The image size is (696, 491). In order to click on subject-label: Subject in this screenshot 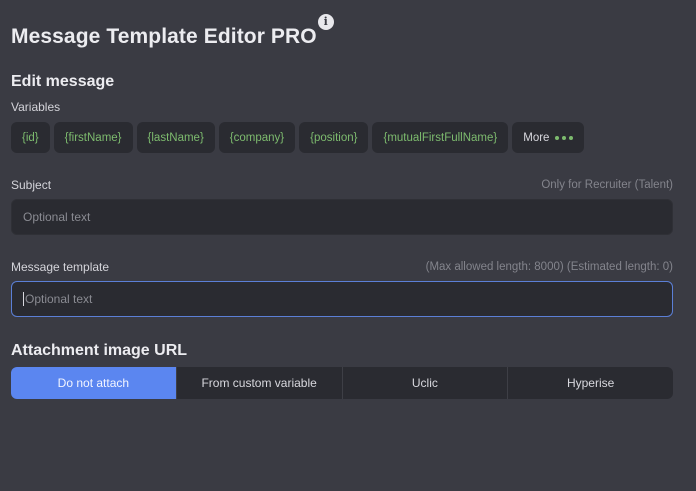, I will do `click(31, 185)`.